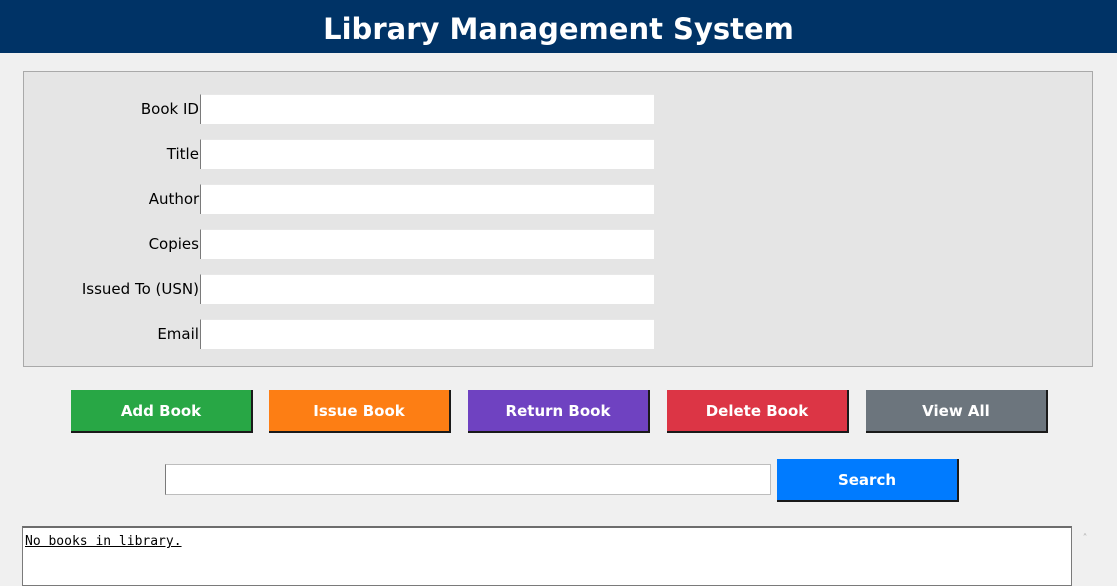 Image resolution: width=1117 pixels, height=586 pixels. I want to click on output-message: No books in library., so click(103, 541).